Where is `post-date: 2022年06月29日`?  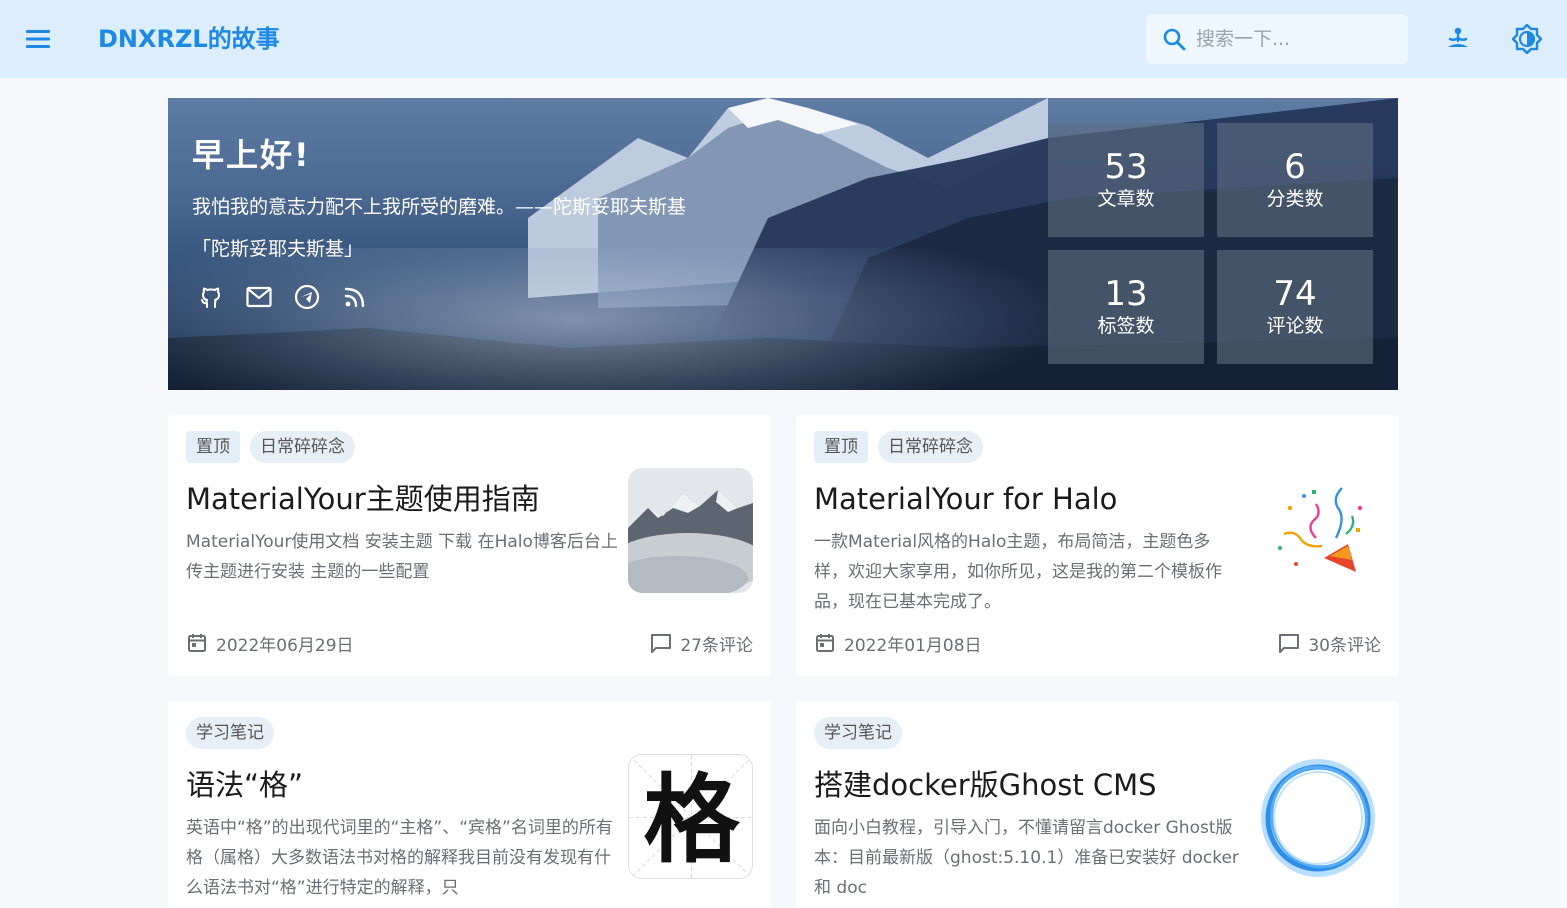 post-date: 2022年06月29日 is located at coordinates (270, 643).